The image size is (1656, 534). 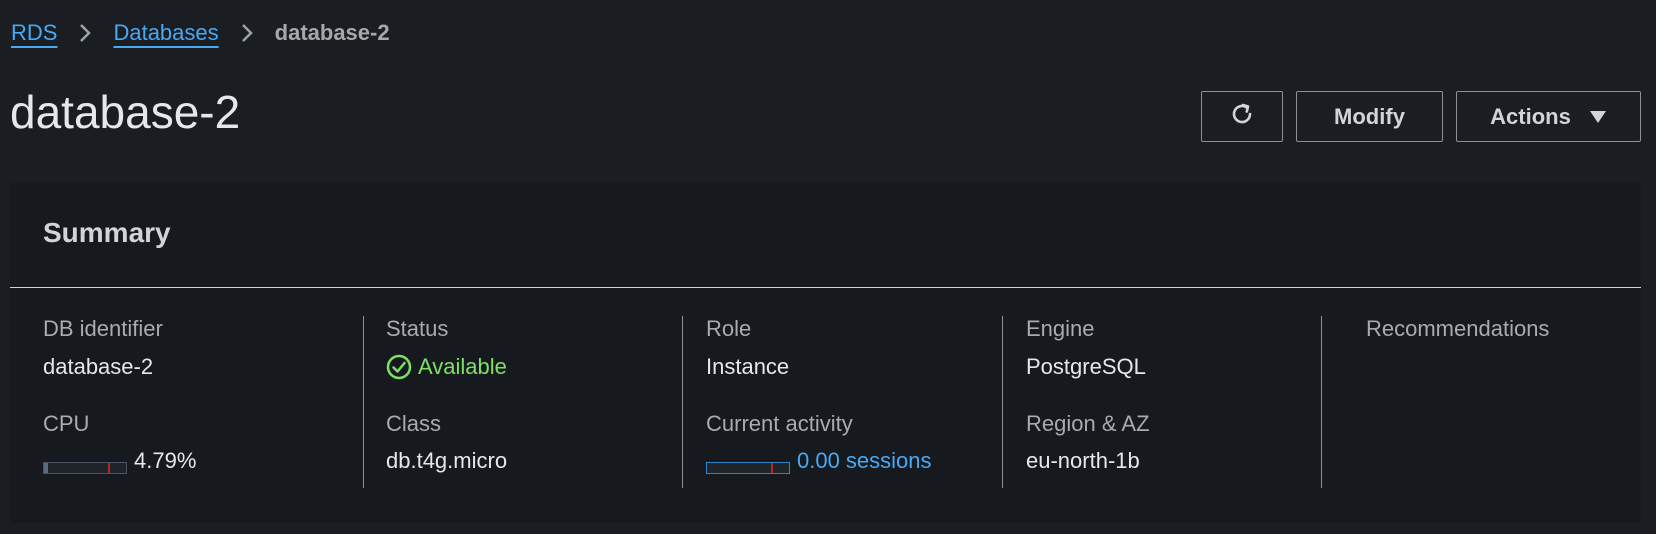 I want to click on breadcrumb: RDS Databases database-2, so click(x=200, y=33).